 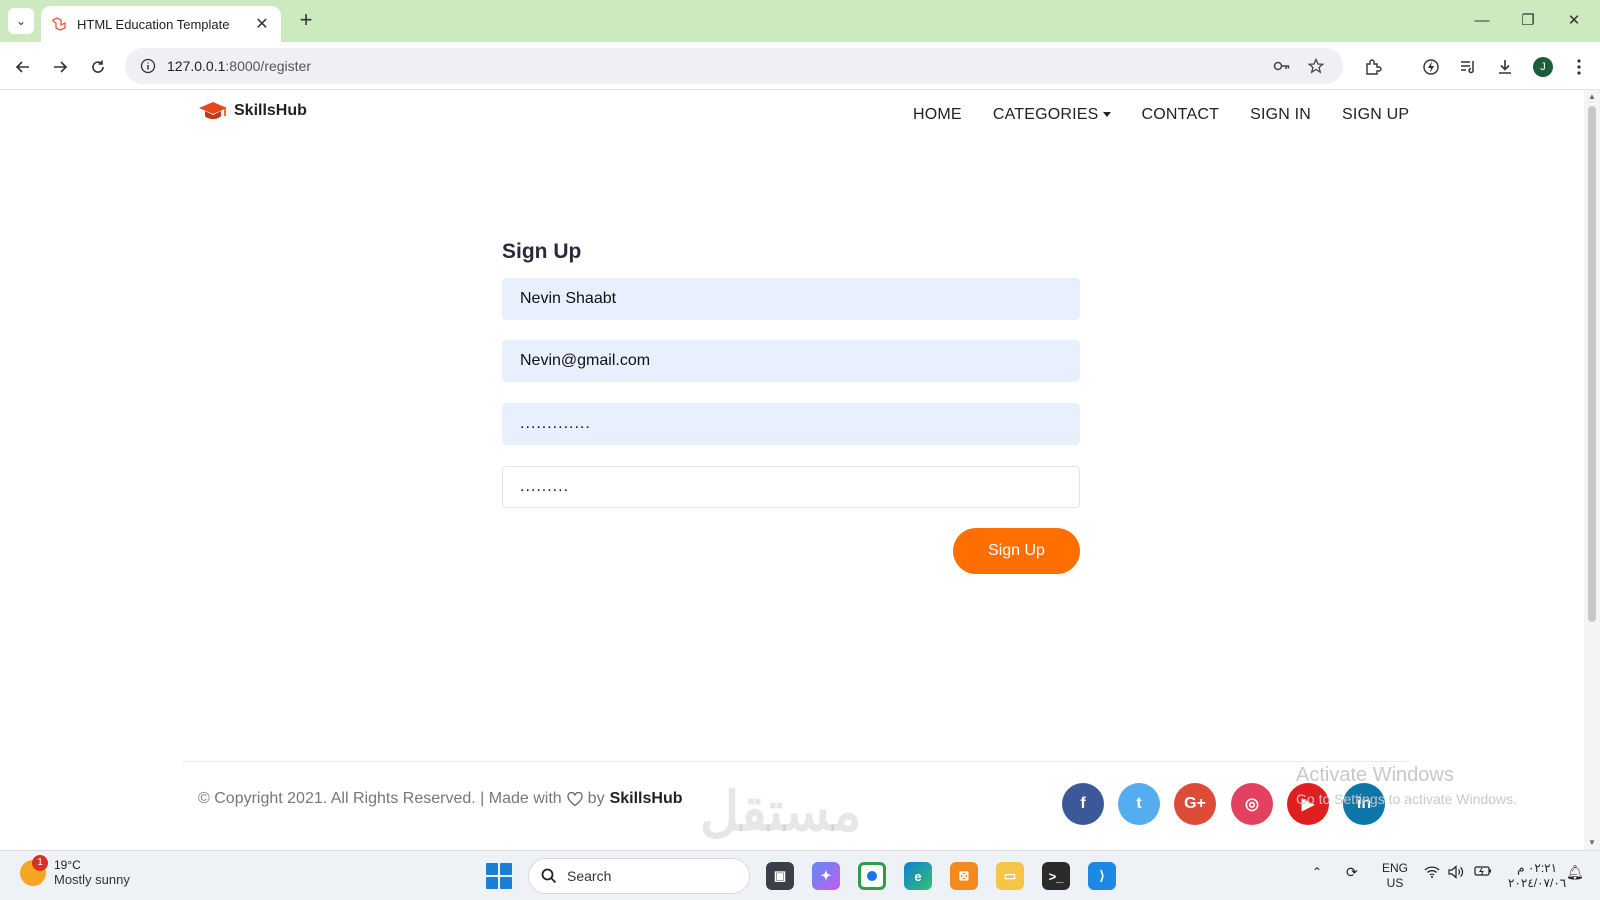 What do you see at coordinates (1528, 20) in the screenshot?
I see `restore-button: ❐` at bounding box center [1528, 20].